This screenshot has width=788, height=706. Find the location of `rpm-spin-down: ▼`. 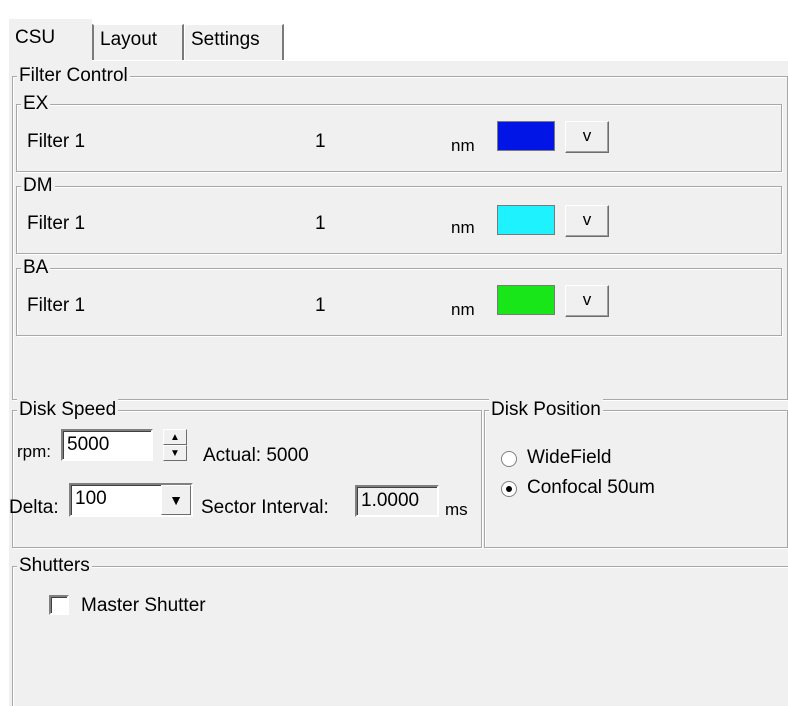

rpm-spin-down: ▼ is located at coordinates (175, 453).